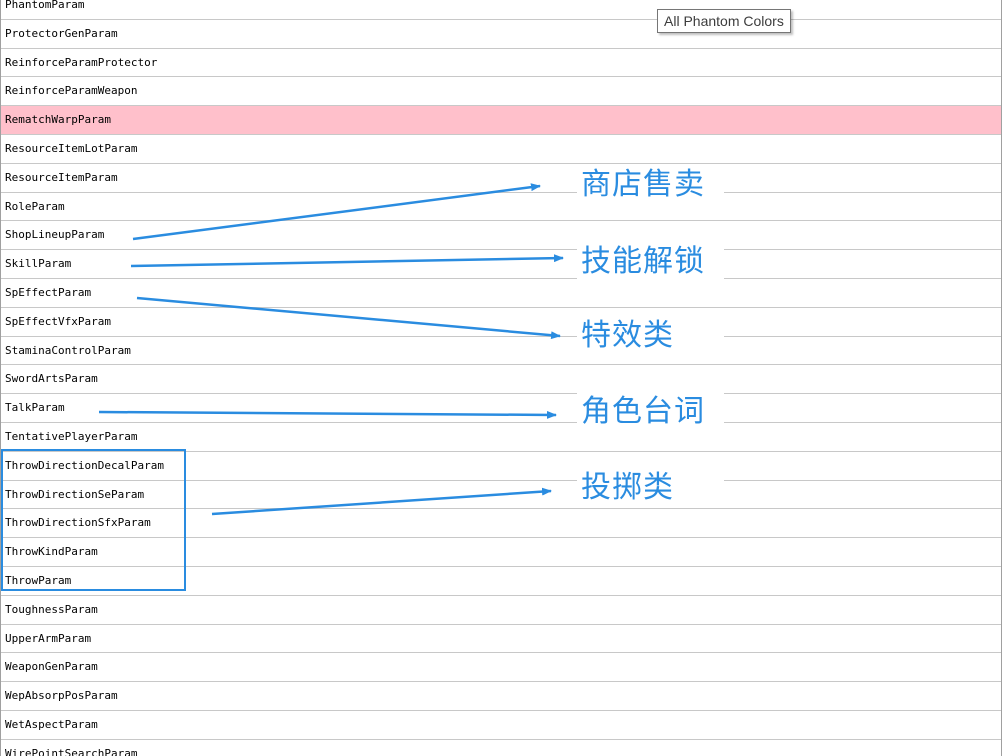 This screenshot has height=756, width=1002. I want to click on list-item-selected: RematchWarpParam, so click(501, 120).